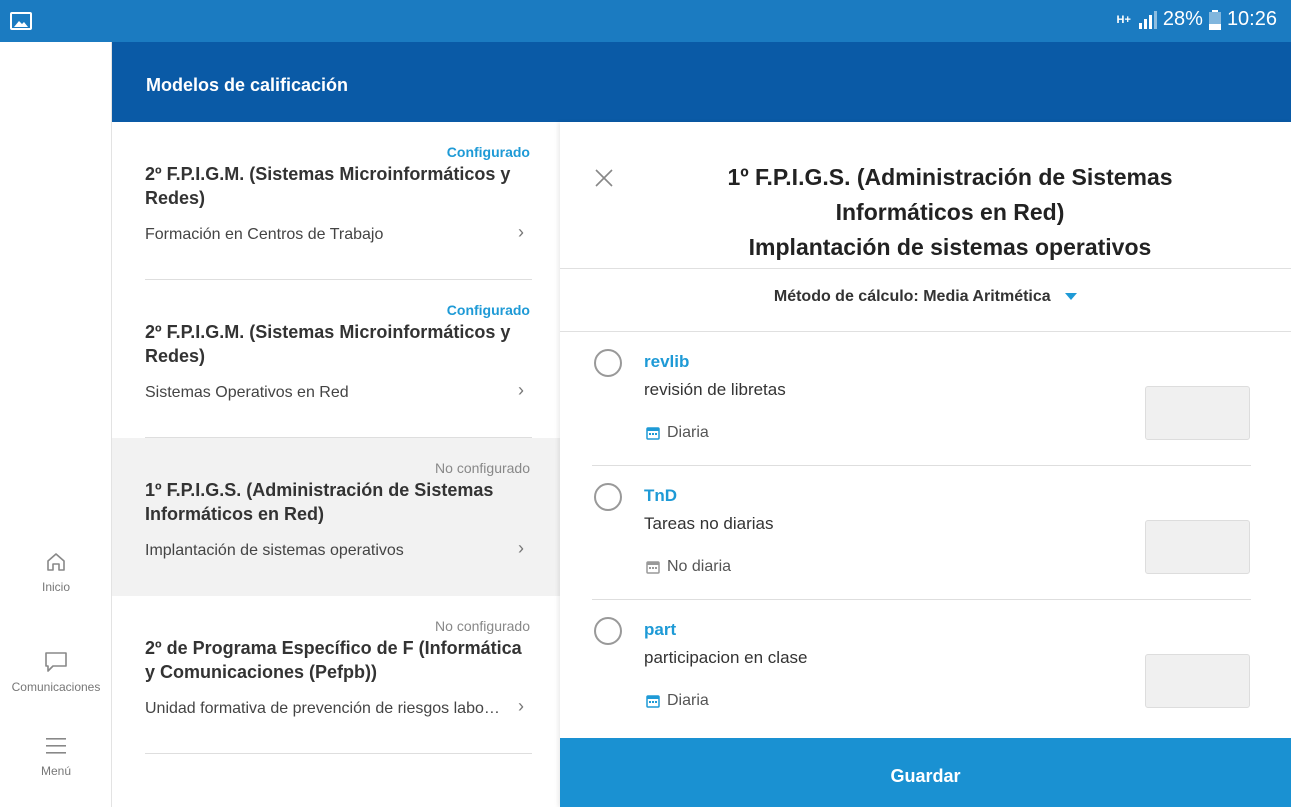 The height and width of the screenshot is (807, 1291). Describe the element at coordinates (699, 566) in the screenshot. I see `frequency-label: No diaria` at that location.